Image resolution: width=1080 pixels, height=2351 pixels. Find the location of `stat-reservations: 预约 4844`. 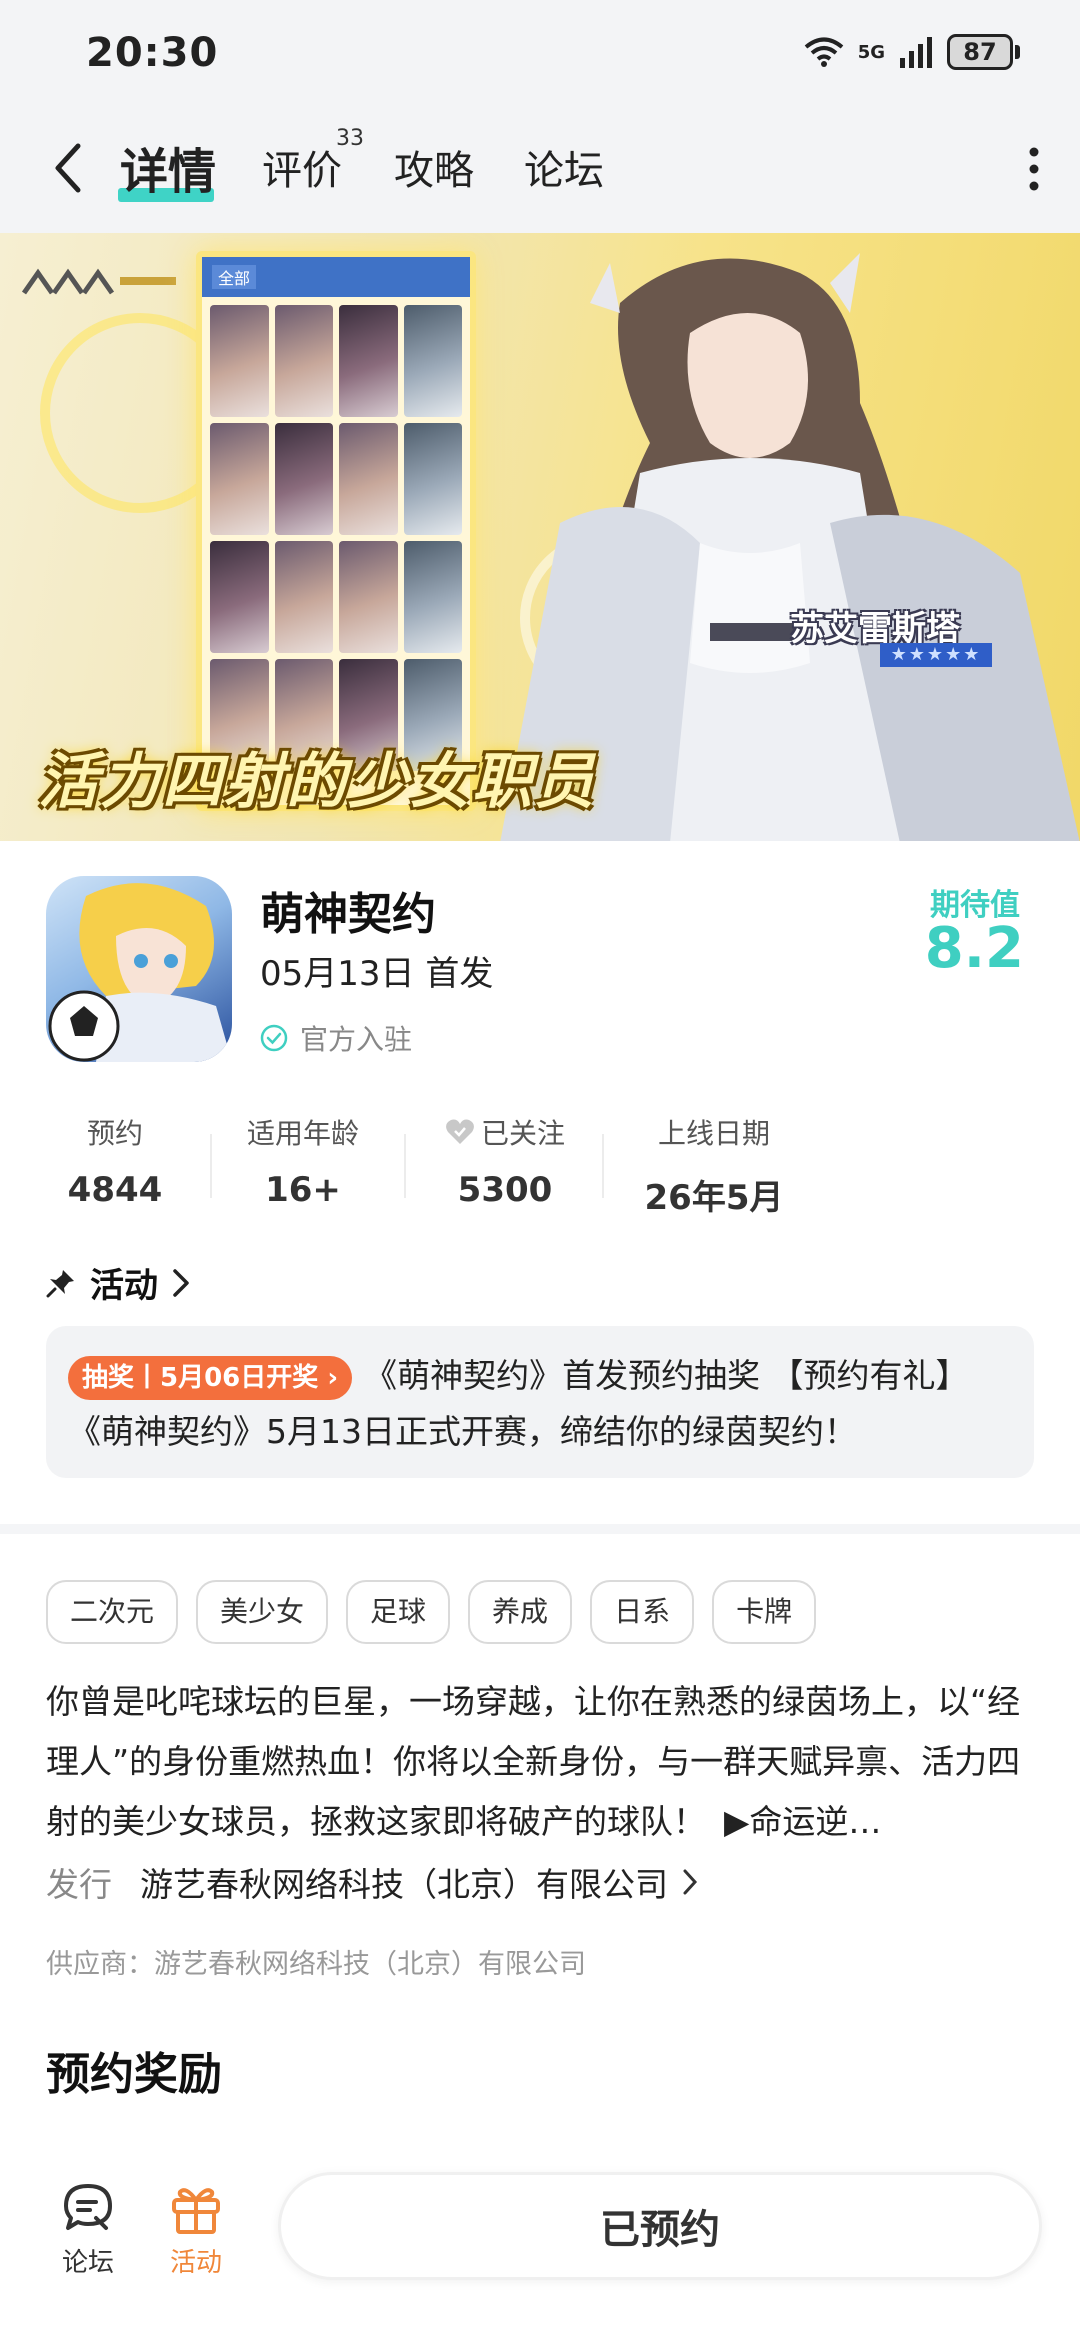

stat-reservations: 预约 4844 is located at coordinates (115, 1161).